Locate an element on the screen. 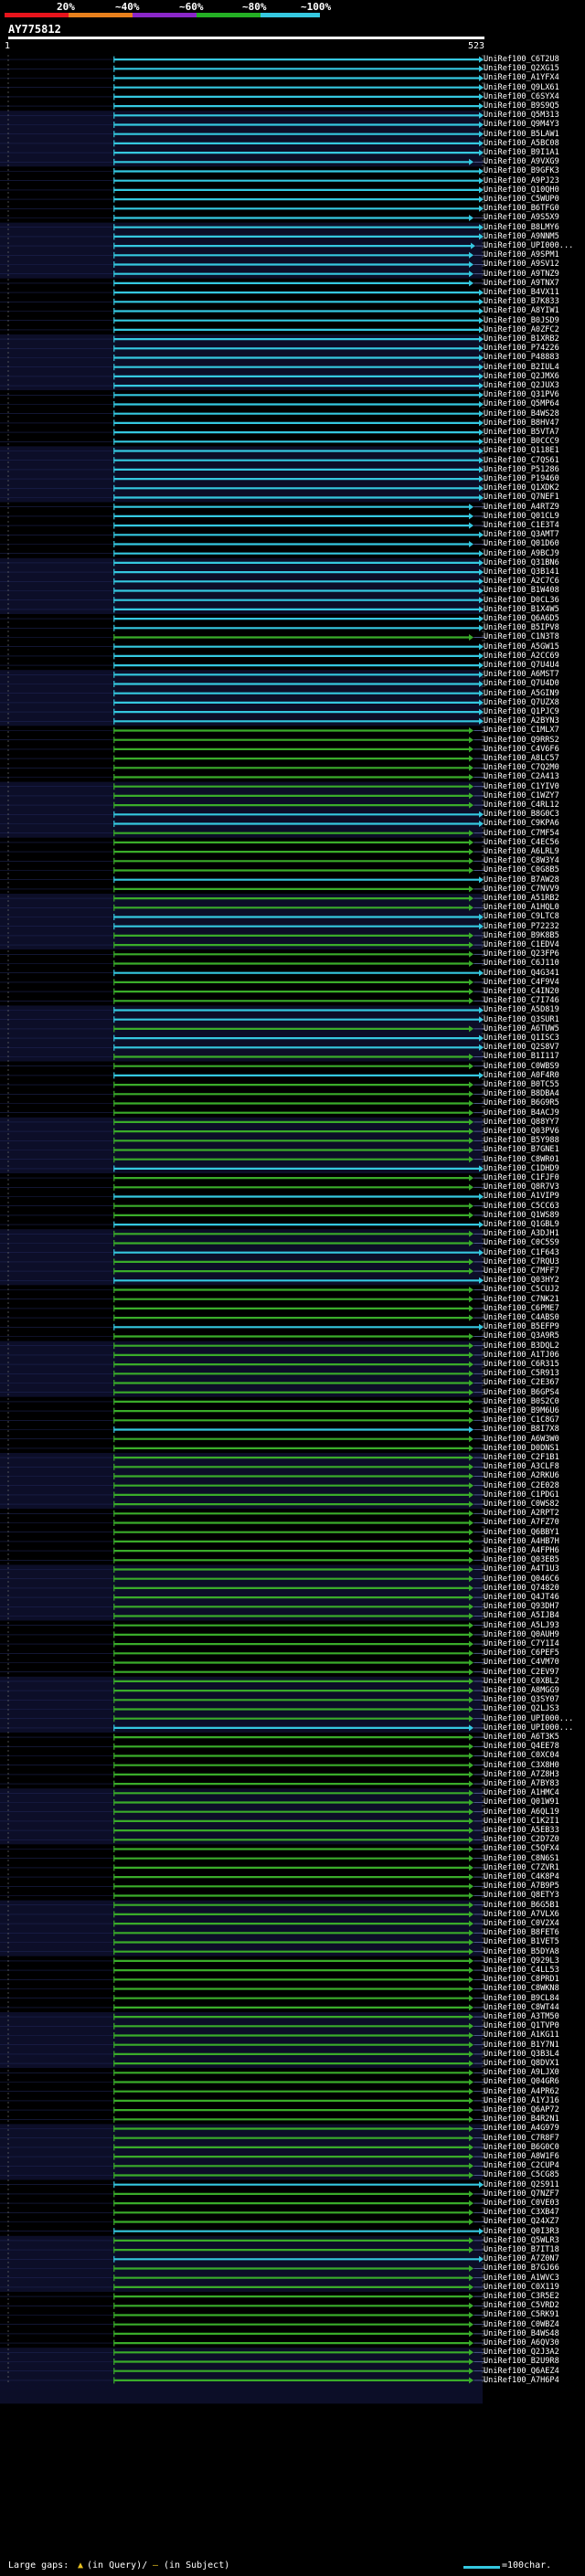 The width and height of the screenshot is (585, 2576). hit-label: UniRef100_A3CLF8 is located at coordinates (534, 1466).